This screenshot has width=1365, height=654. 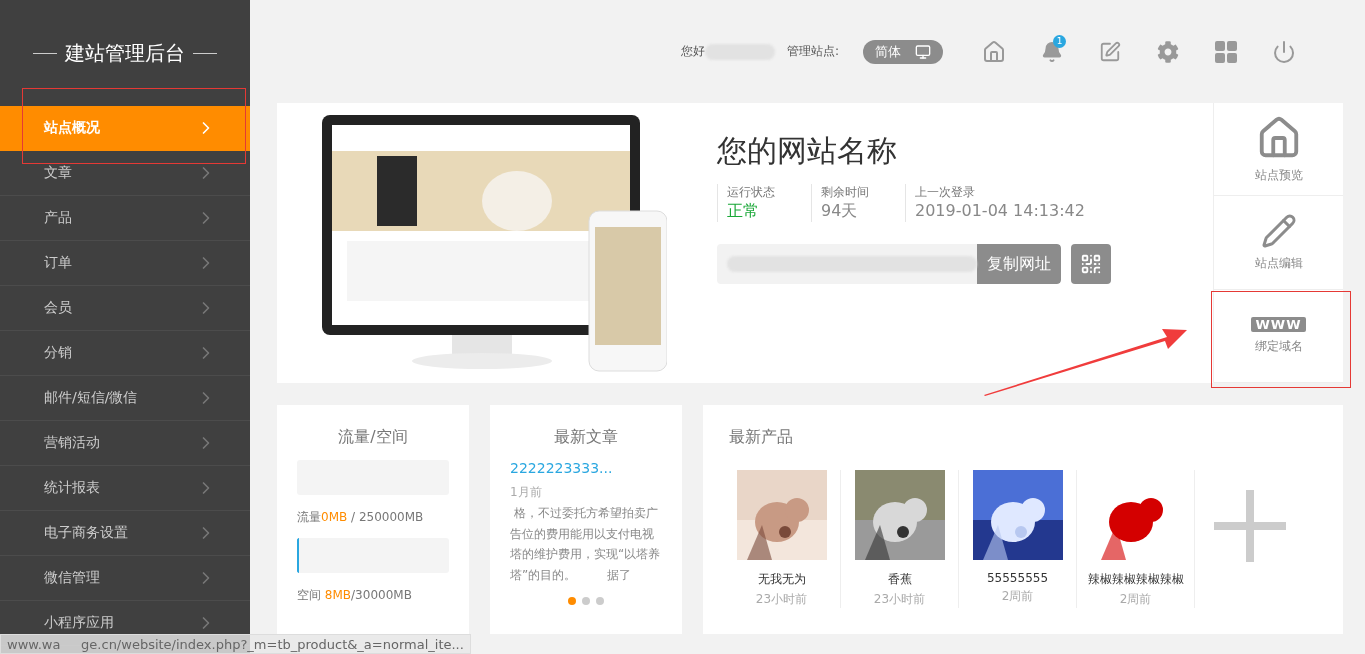 I want to click on settings-icon, so click(x=1168, y=51).